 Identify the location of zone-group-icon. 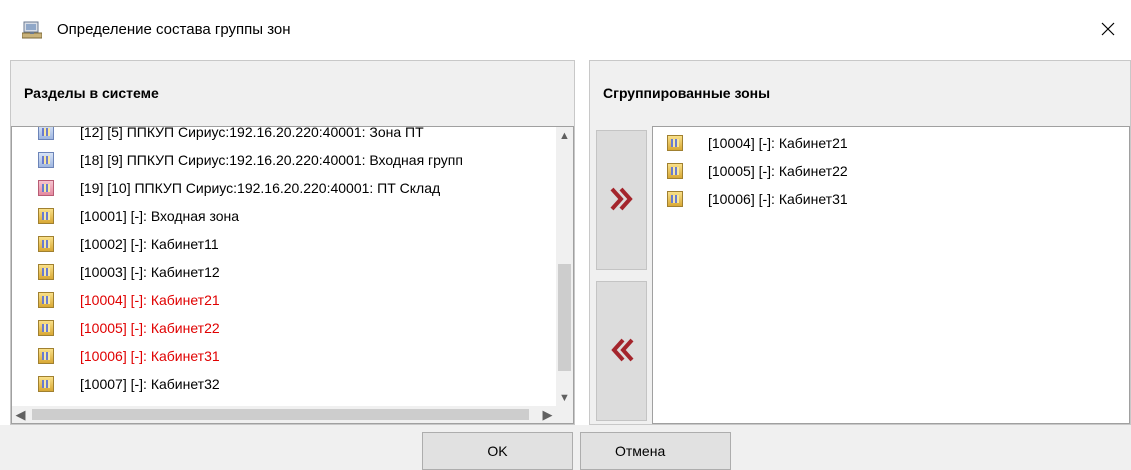
(32, 30).